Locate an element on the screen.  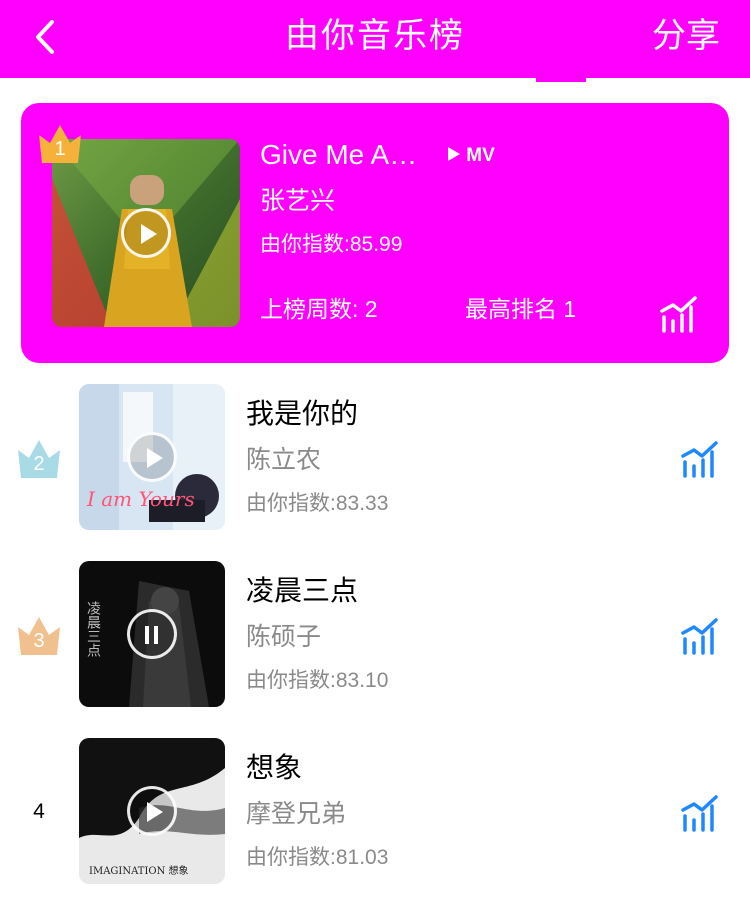
mv-button: MV is located at coordinates (471, 156).